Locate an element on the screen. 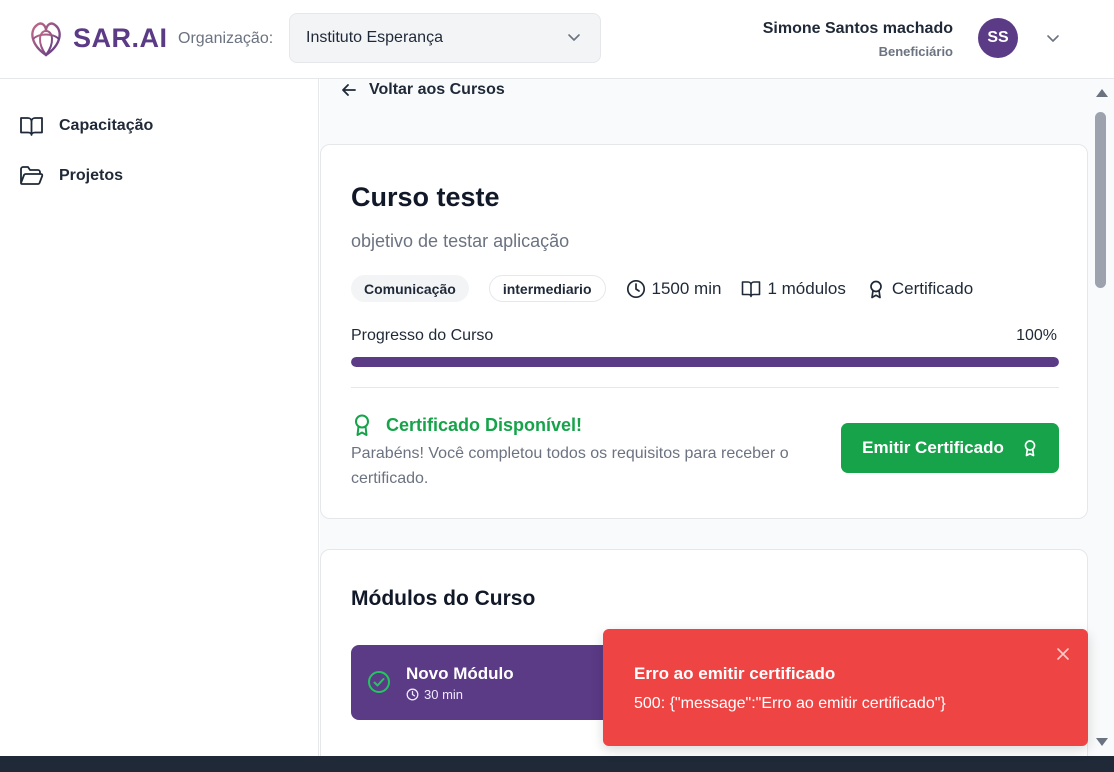 The image size is (1114, 772). course-title: Curso teste is located at coordinates (425, 197).